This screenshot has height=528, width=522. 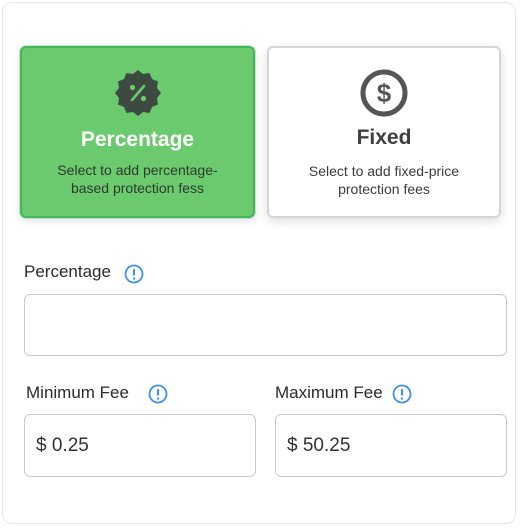 I want to click on percentage-input, so click(x=265, y=325).